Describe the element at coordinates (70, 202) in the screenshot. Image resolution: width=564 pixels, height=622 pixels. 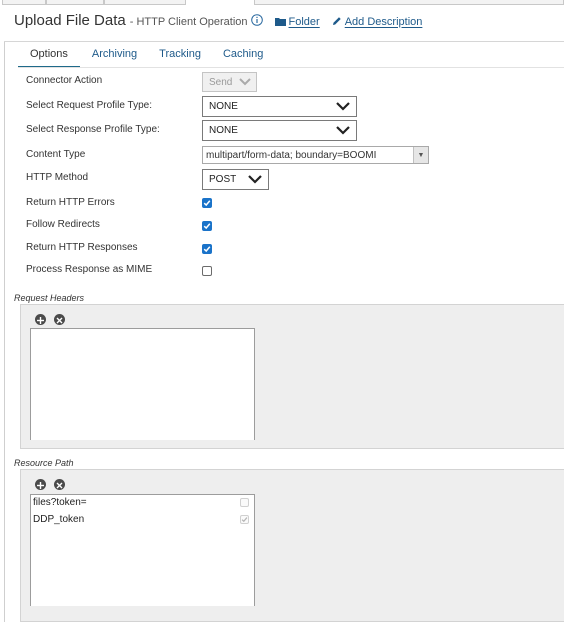
I see `return-http-errors-label: Return HTTP Errors` at that location.